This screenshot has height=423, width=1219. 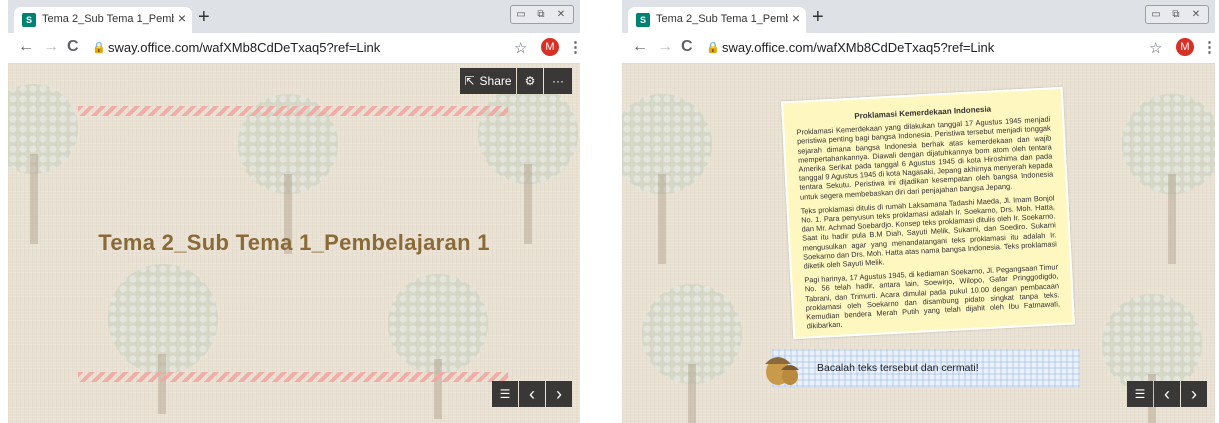 What do you see at coordinates (495, 81) in the screenshot?
I see `share-label: Share` at bounding box center [495, 81].